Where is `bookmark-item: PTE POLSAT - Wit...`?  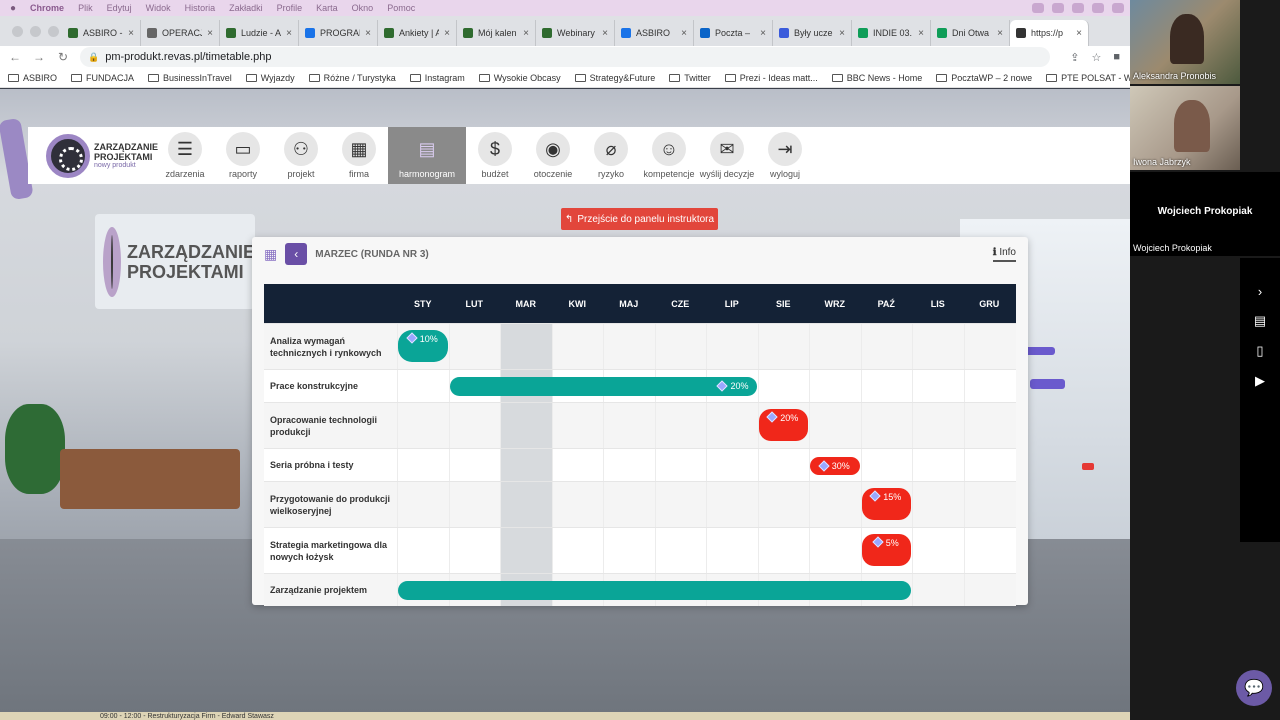
bookmark-item: PTE POLSAT - Wit... is located at coordinates (1088, 78).